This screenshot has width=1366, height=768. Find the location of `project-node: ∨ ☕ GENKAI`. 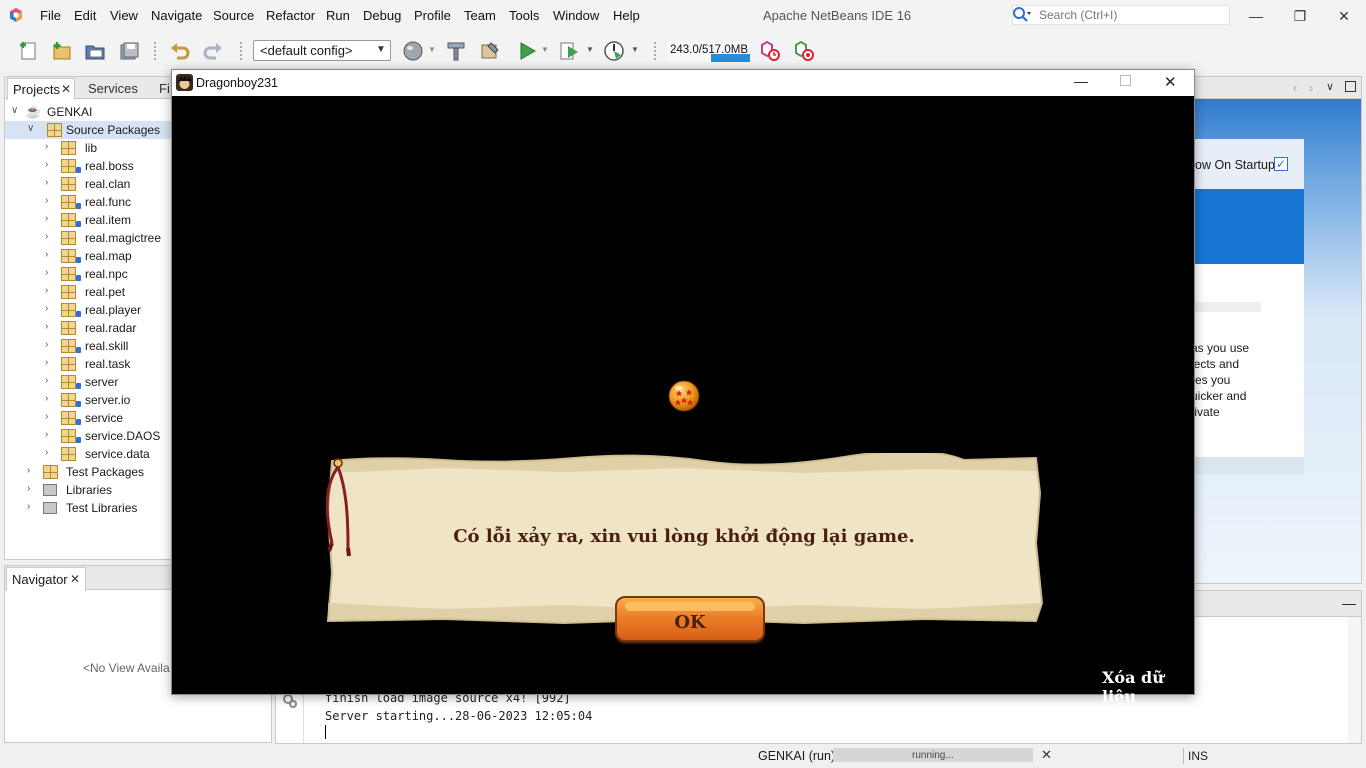

project-node: ∨ ☕ GENKAI is located at coordinates (89, 112).